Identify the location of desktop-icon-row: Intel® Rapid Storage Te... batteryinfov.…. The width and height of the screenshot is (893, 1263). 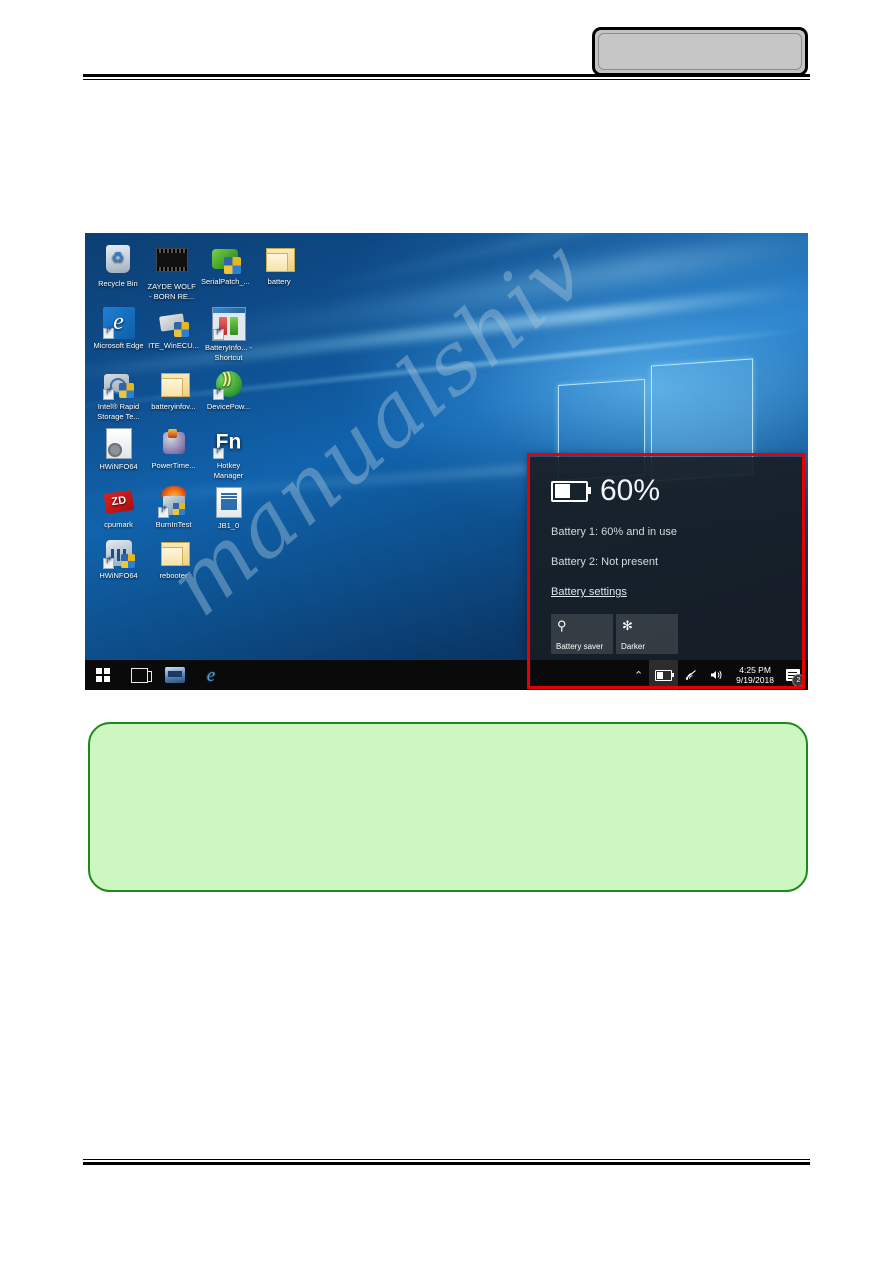
(198, 391).